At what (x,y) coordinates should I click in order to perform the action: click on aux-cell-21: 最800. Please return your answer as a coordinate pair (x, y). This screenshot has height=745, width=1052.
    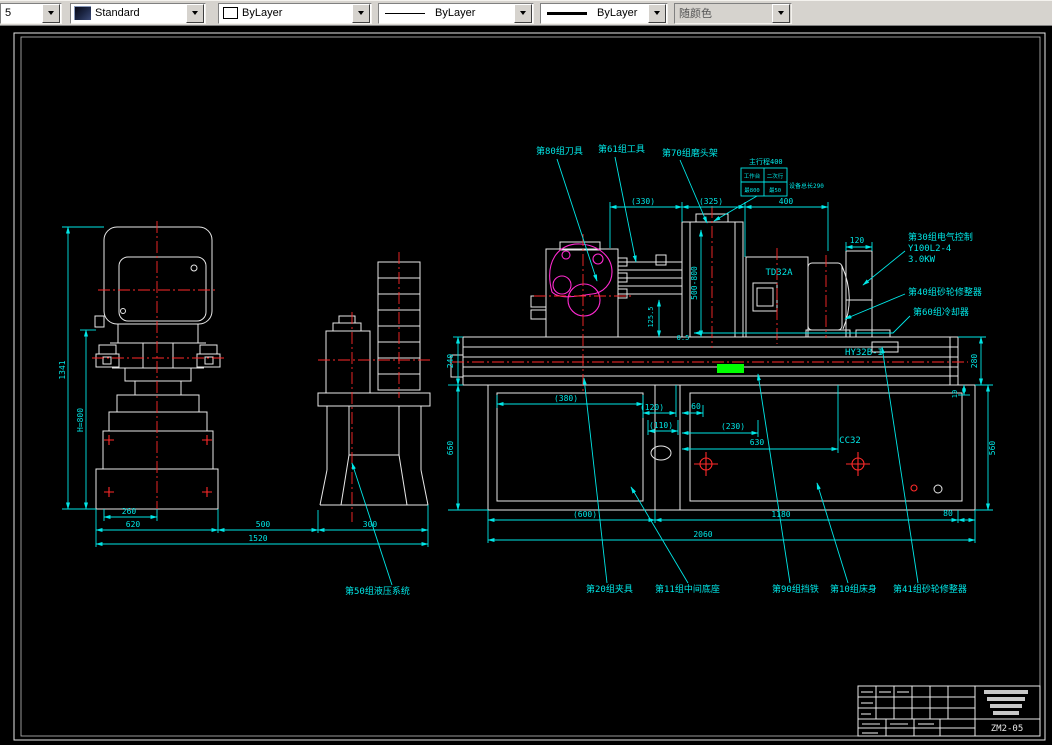
    Looking at the image, I should click on (751, 190).